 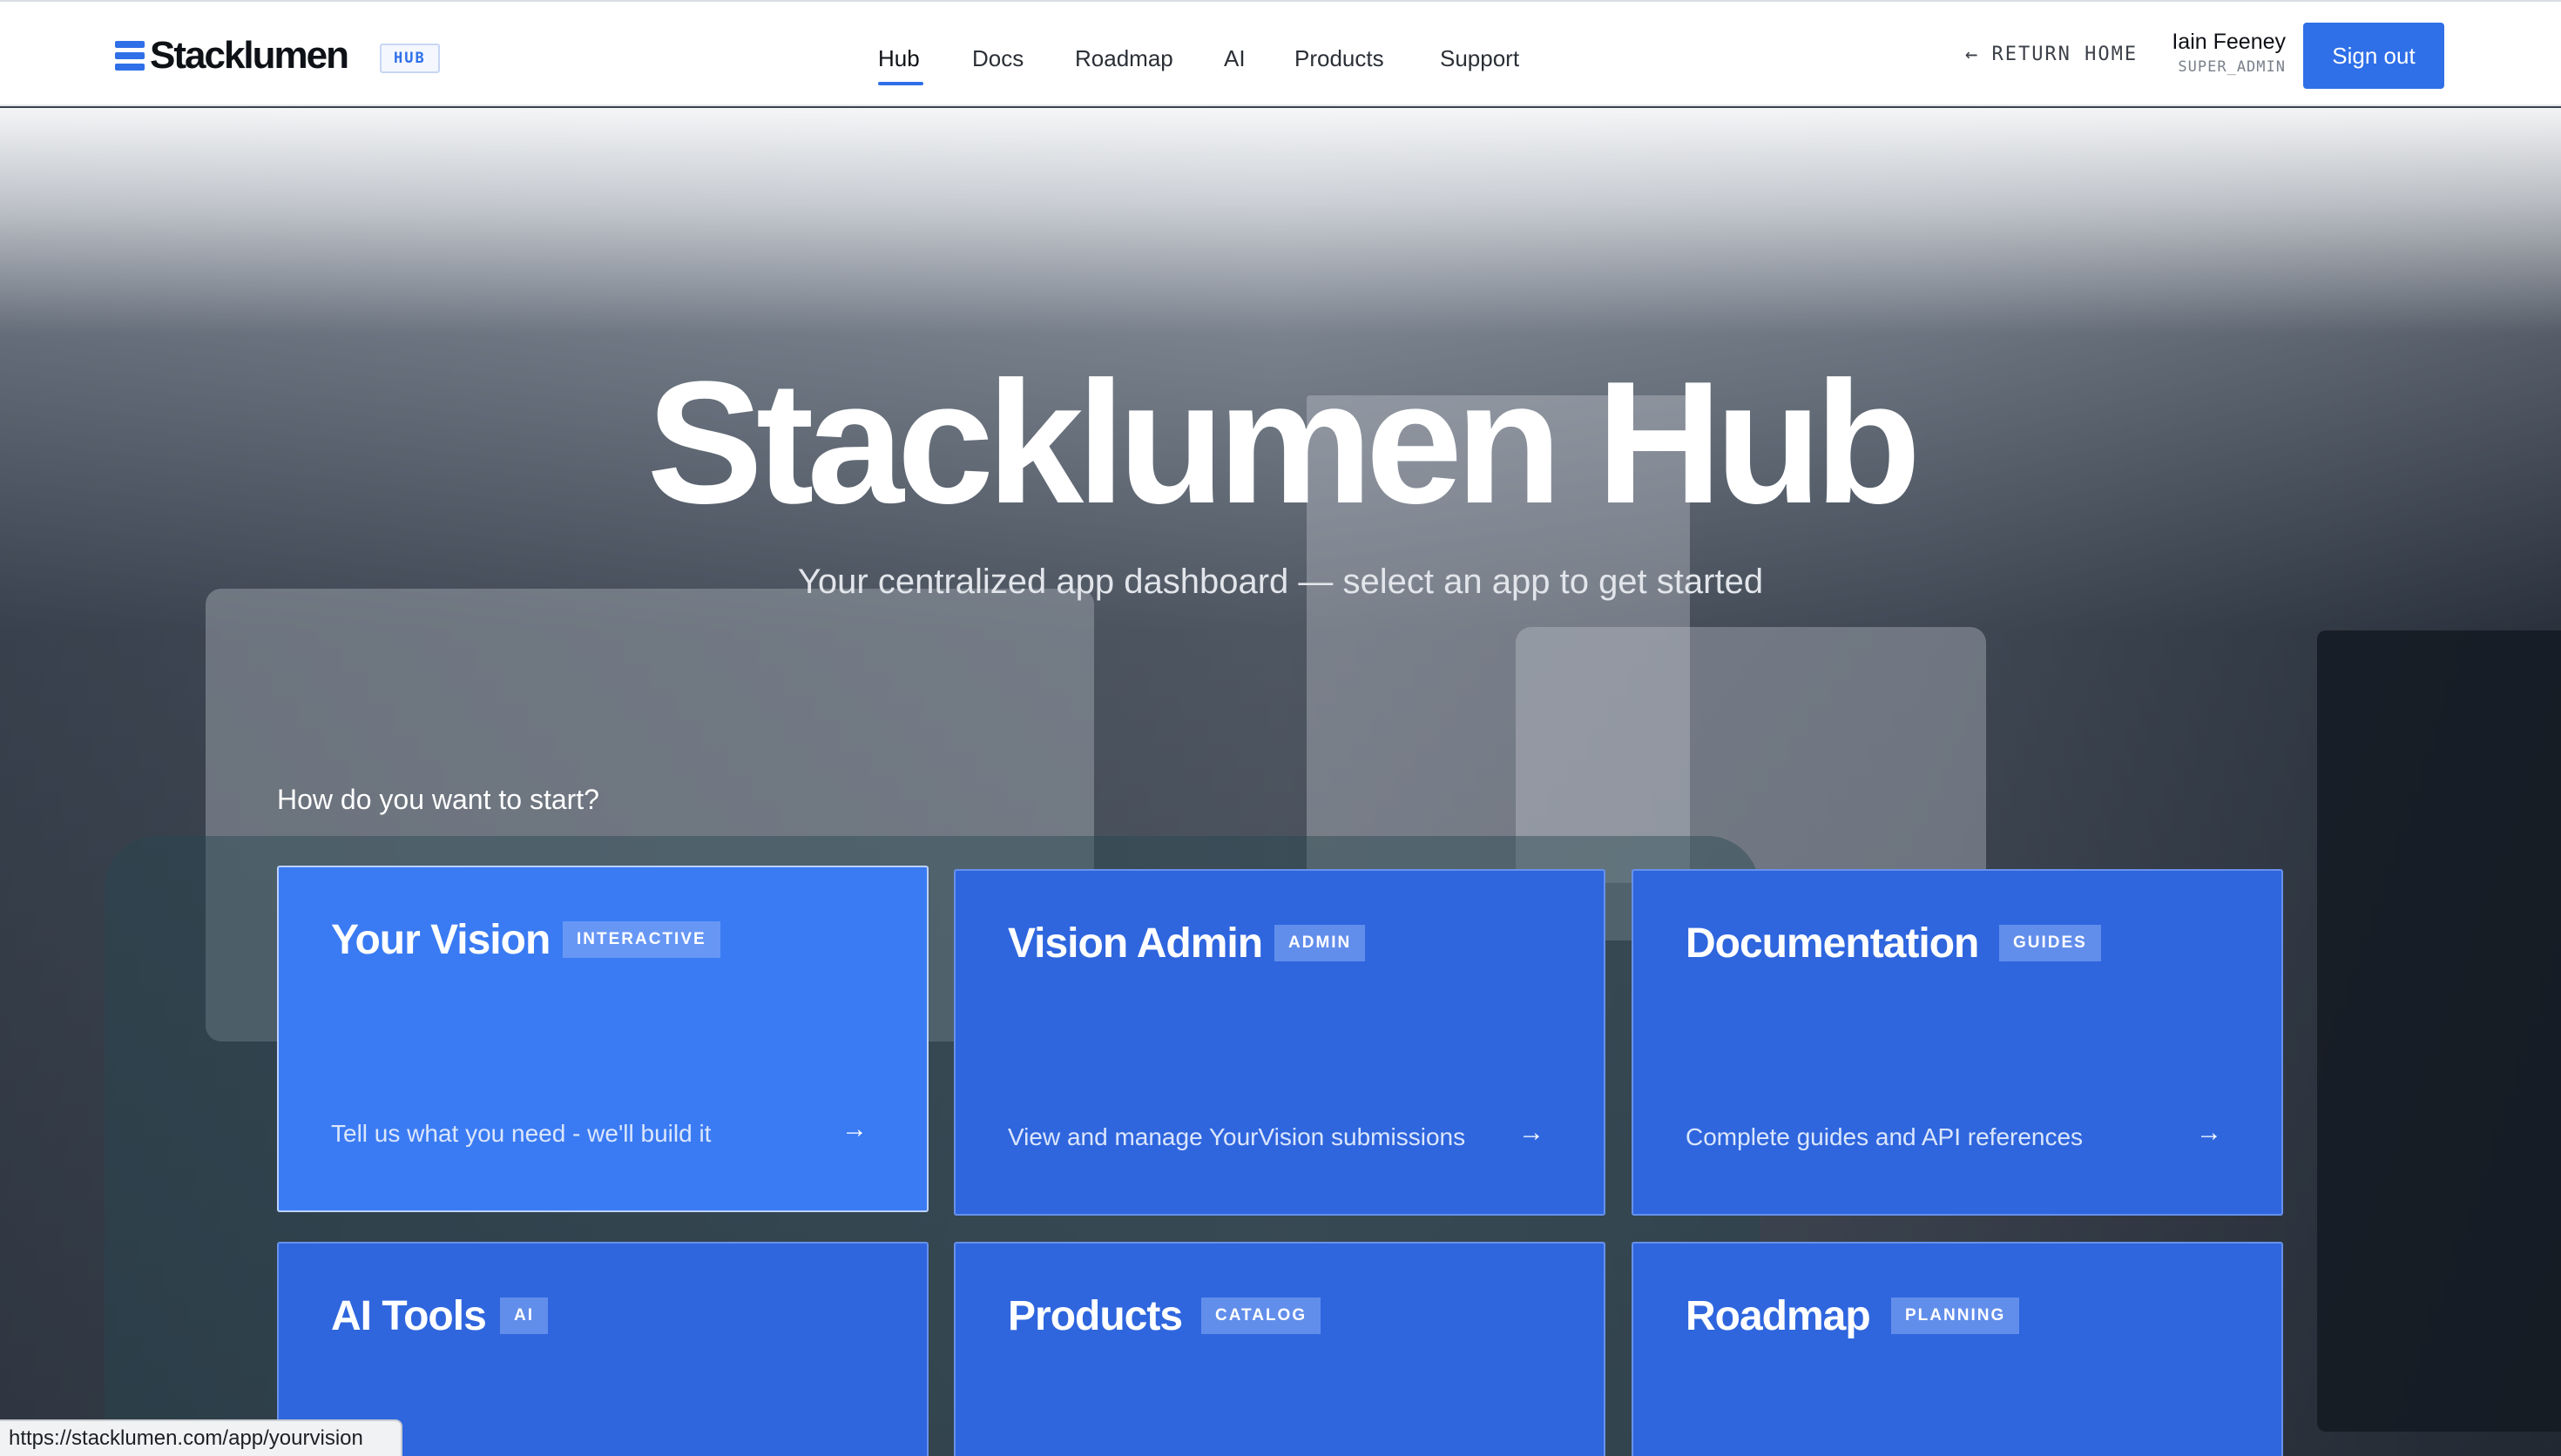 What do you see at coordinates (1778, 1316) in the screenshot?
I see `card-title: Roadmap` at bounding box center [1778, 1316].